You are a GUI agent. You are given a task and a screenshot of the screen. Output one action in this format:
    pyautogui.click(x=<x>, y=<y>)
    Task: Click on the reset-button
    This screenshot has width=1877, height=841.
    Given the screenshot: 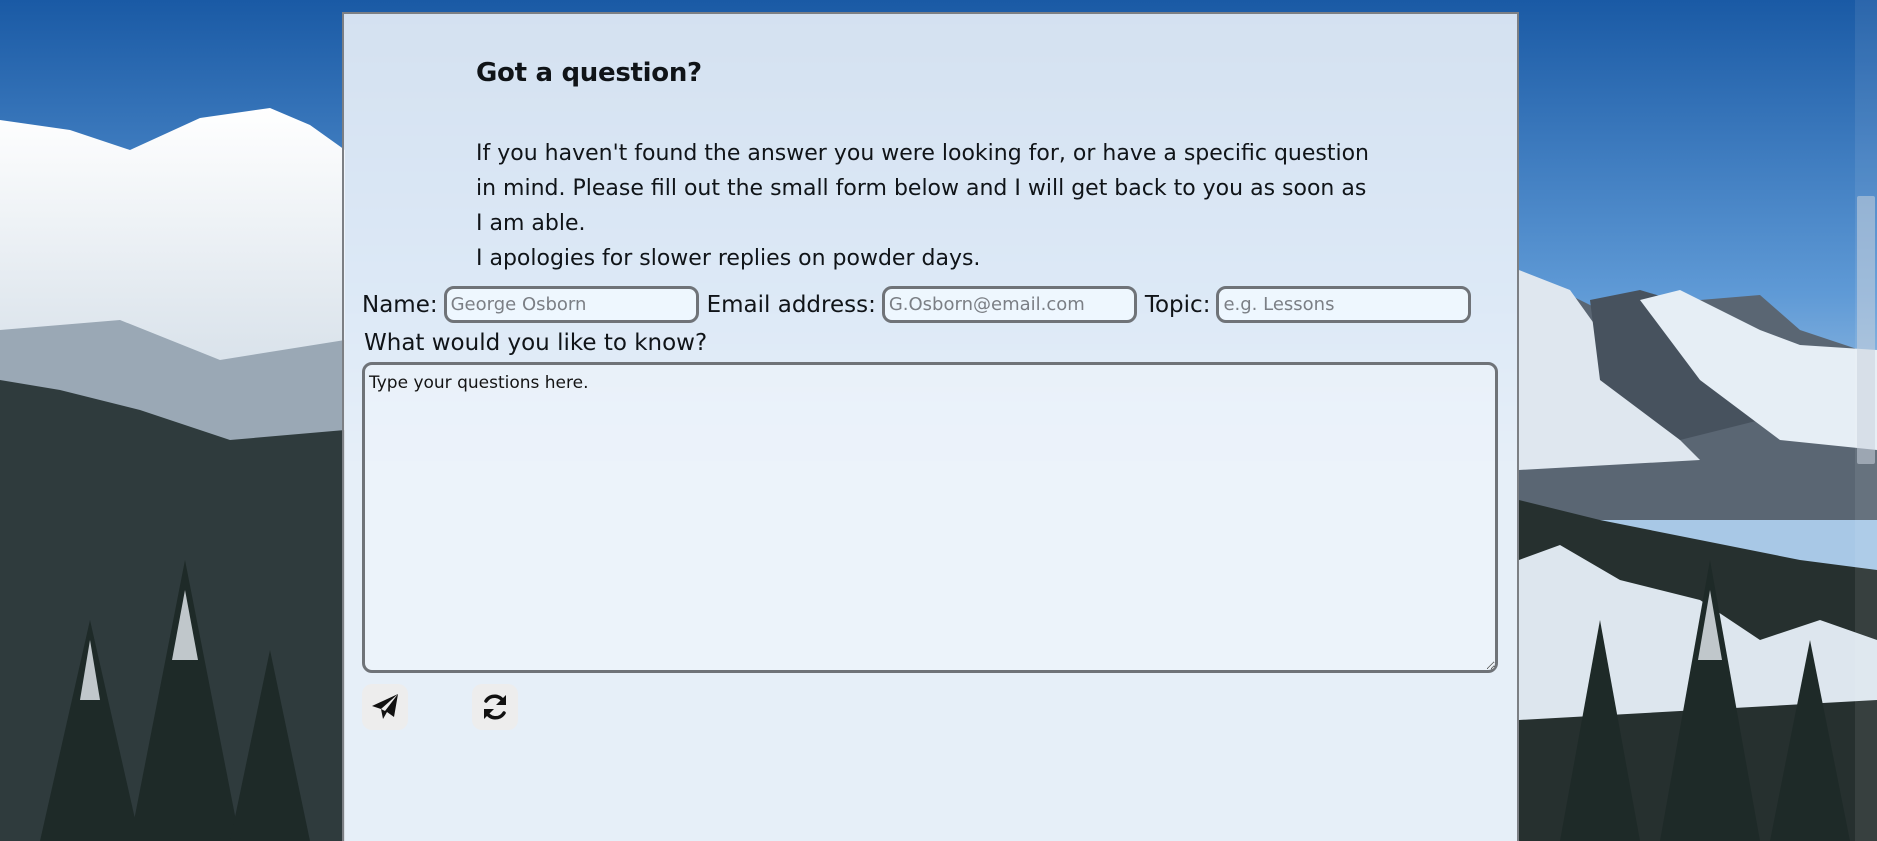 What is the action you would take?
    pyautogui.click(x=495, y=707)
    